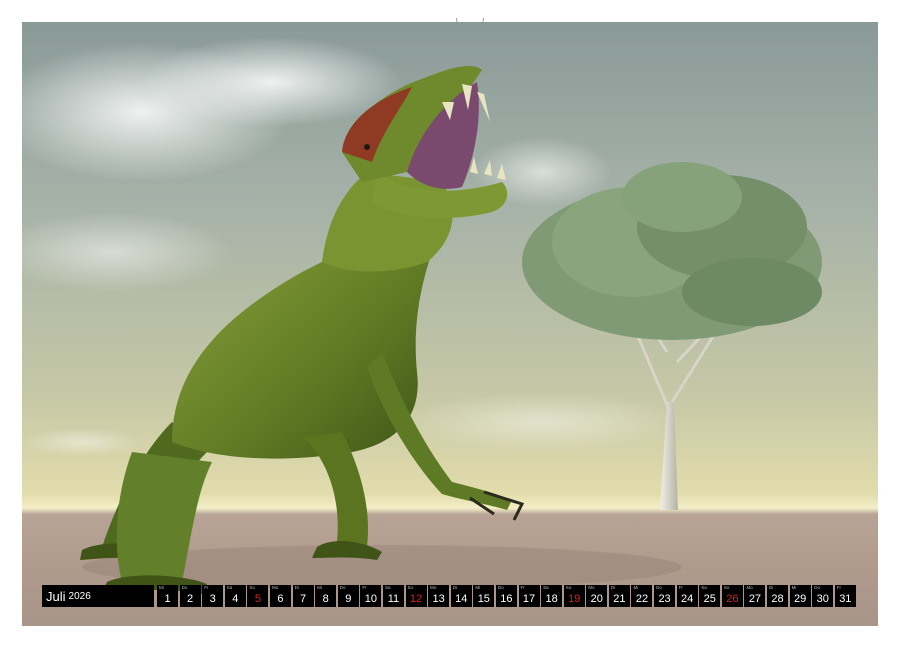 The width and height of the screenshot is (899, 648). I want to click on day-number: 27, so click(755, 599).